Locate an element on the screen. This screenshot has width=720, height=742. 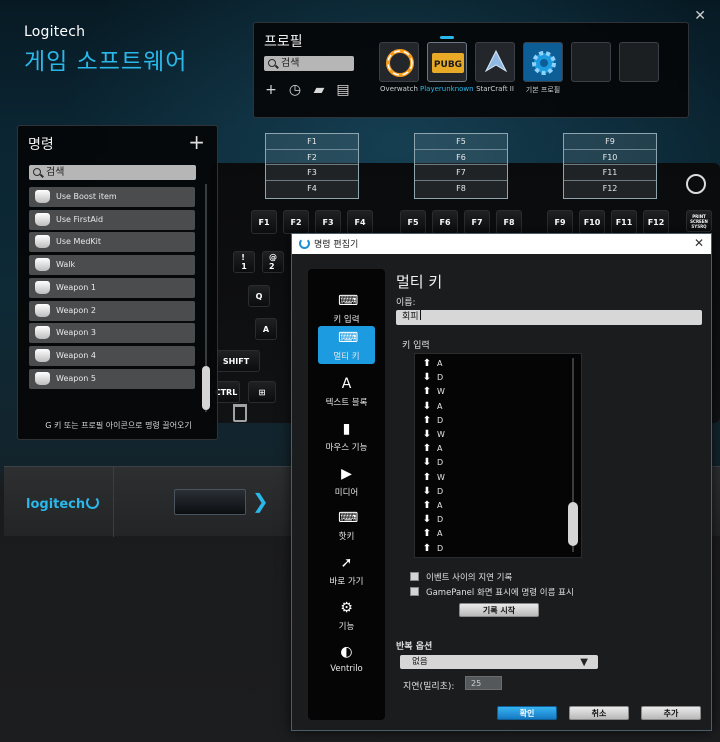
command-type-text-block: A 텍스트 블록 is located at coordinates (346, 392).